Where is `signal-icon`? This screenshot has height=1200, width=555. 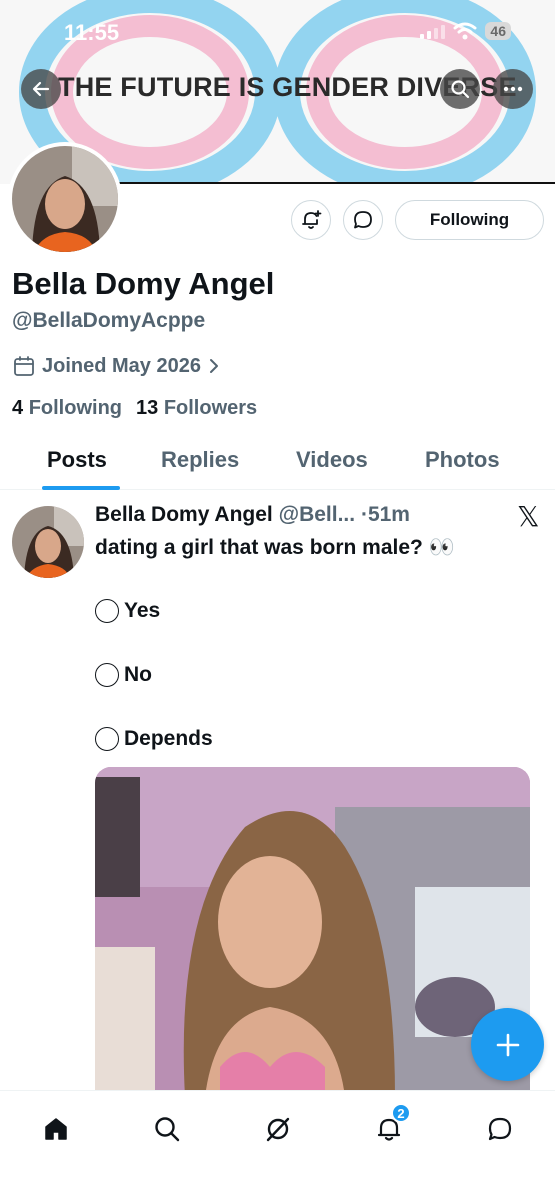
signal-icon is located at coordinates (433, 32).